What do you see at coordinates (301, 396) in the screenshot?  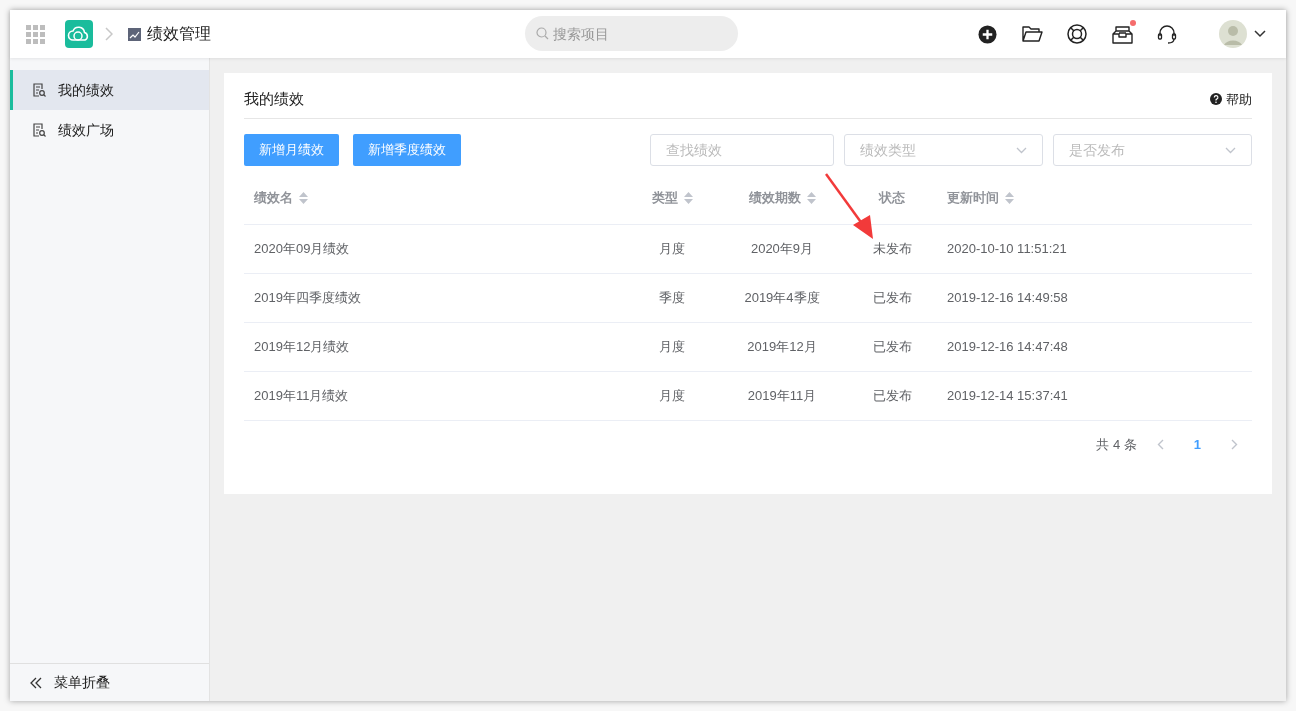 I see `table-cell-text: 2019年11月绩效` at bounding box center [301, 396].